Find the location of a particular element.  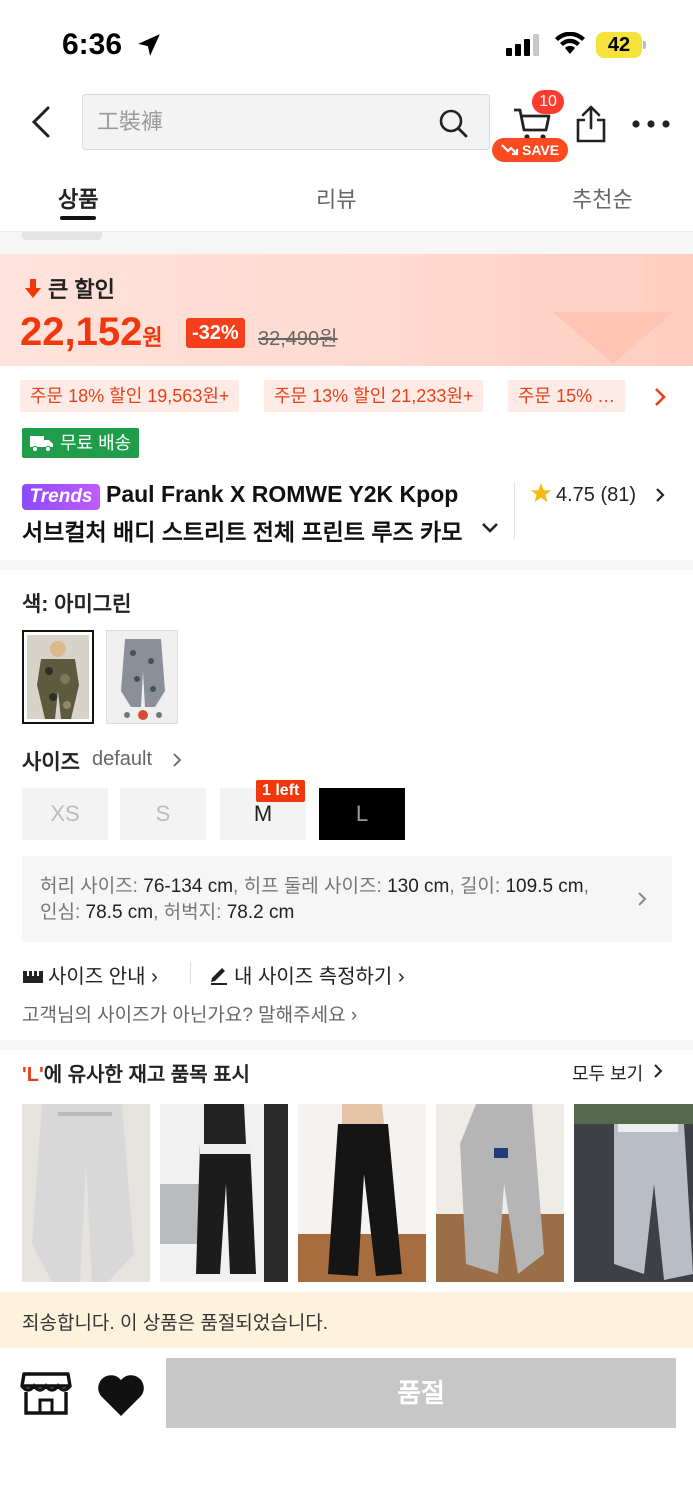

status-time: 6:36 is located at coordinates (92, 44).